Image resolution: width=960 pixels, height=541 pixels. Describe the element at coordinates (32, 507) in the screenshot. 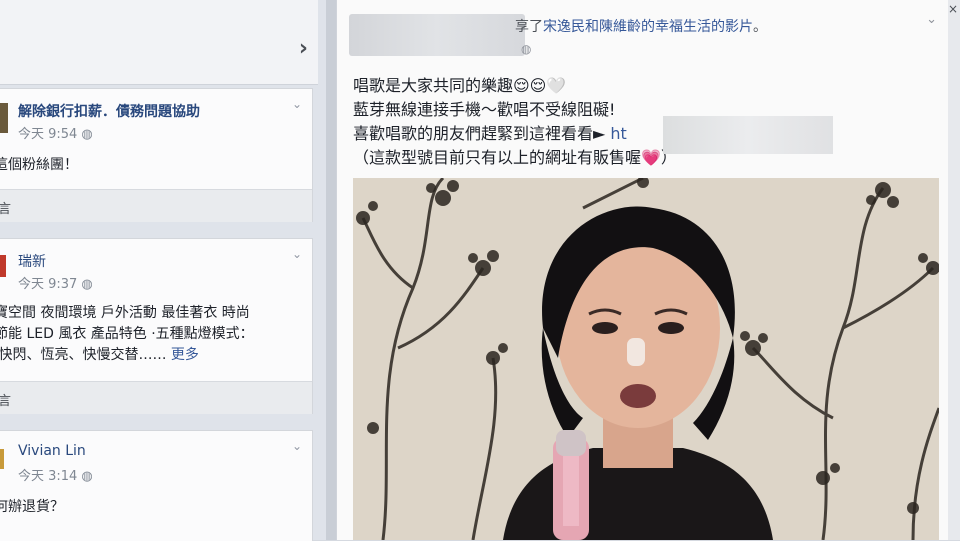

I see `card-body: 何辦退貨？` at that location.